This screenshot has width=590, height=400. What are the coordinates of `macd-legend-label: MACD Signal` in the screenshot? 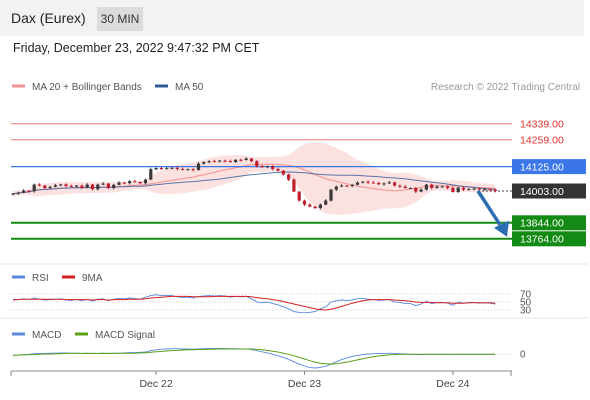 It's located at (125, 335).